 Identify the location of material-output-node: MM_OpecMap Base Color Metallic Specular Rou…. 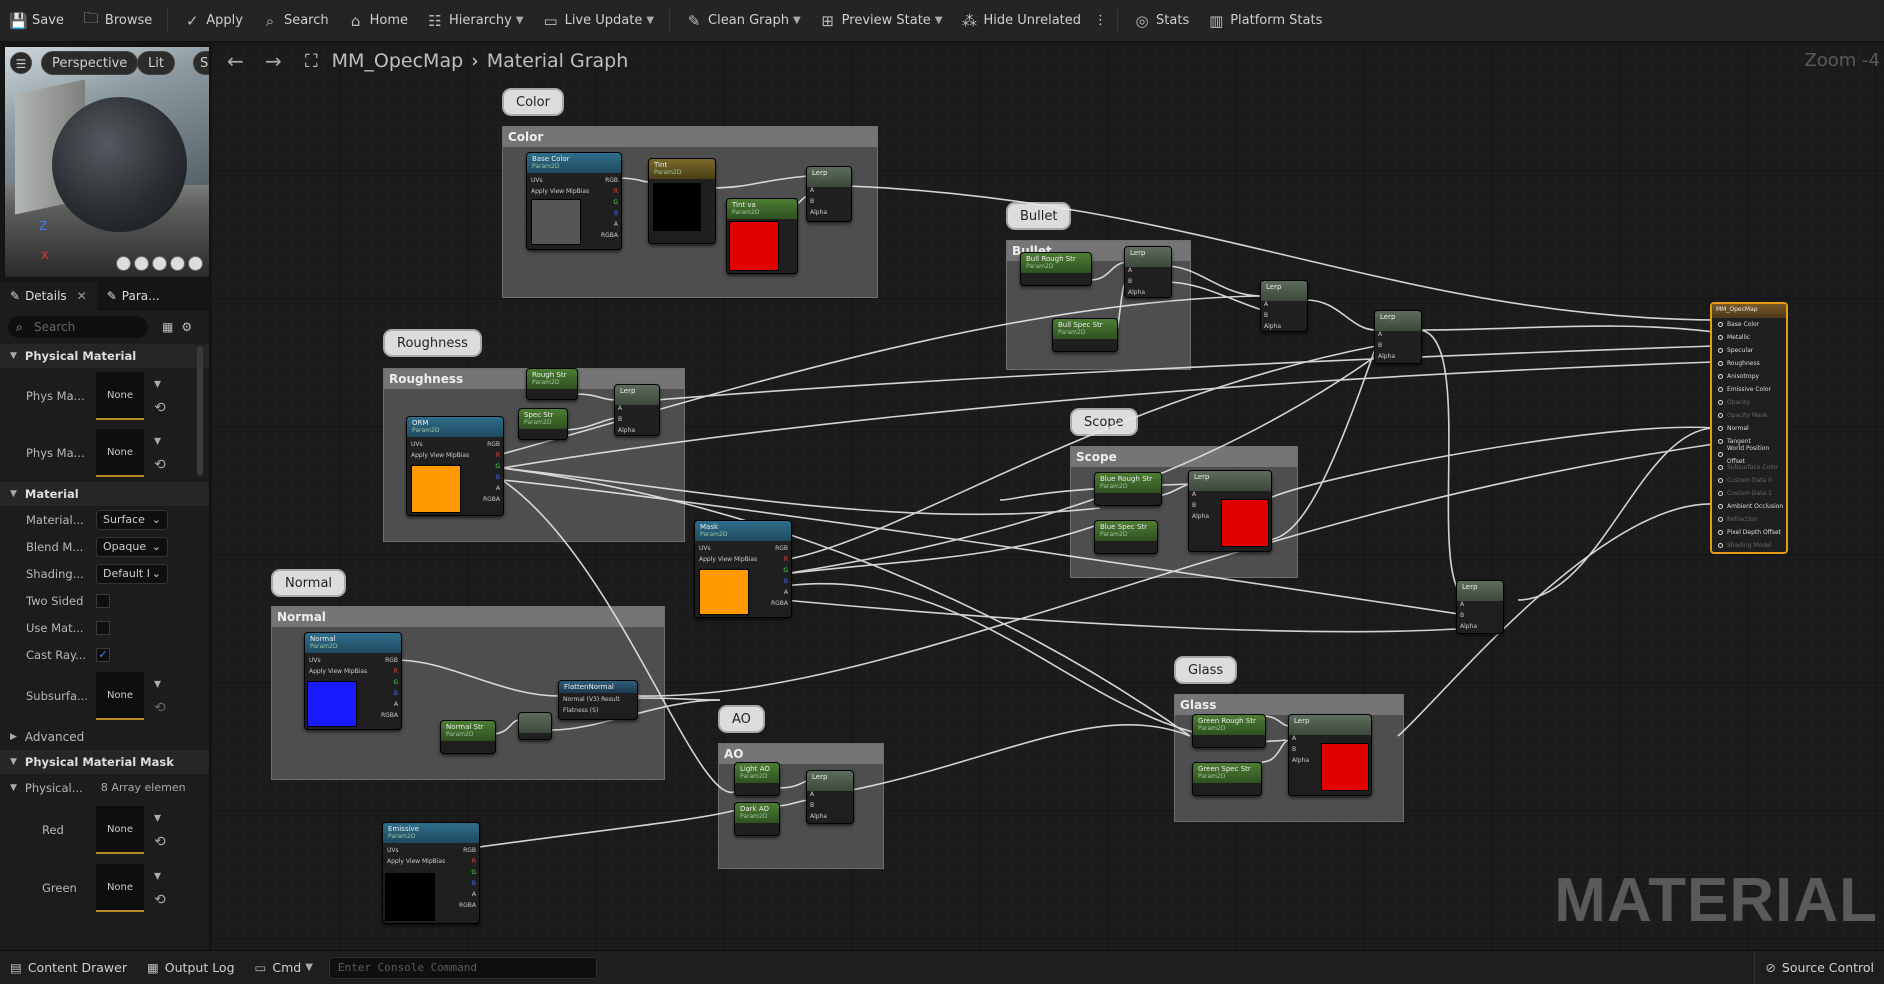
(1749, 428).